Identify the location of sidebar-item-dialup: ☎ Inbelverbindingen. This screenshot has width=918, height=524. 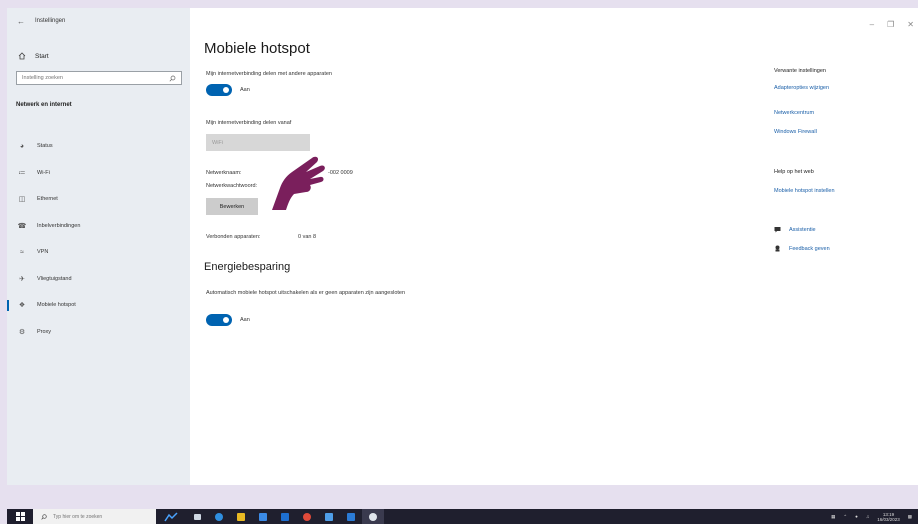
(98, 226).